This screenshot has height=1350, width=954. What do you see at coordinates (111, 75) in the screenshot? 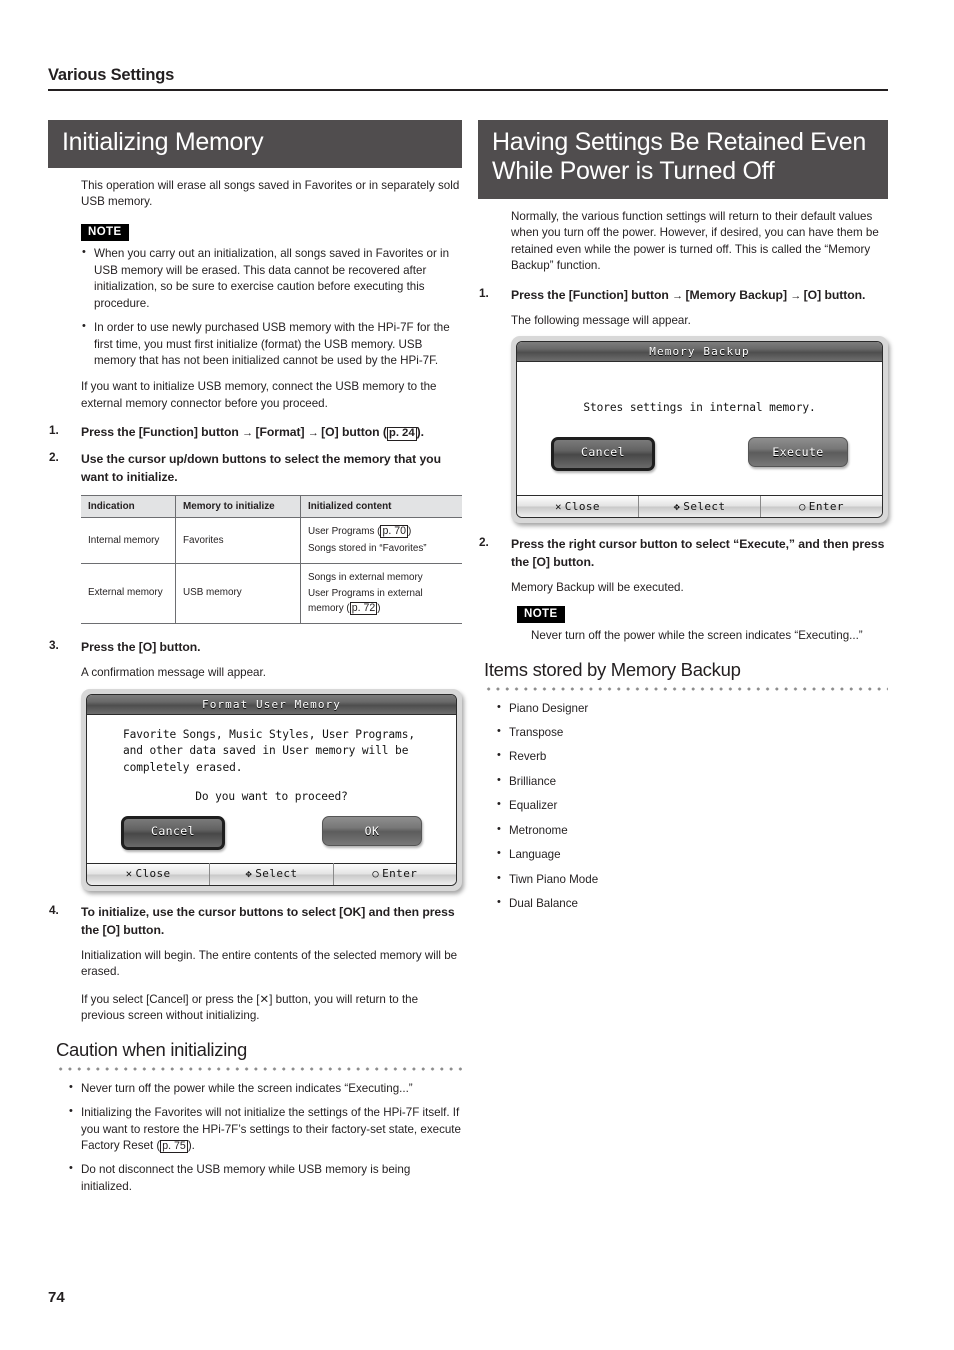
I see `page-title: Various Settings` at bounding box center [111, 75].